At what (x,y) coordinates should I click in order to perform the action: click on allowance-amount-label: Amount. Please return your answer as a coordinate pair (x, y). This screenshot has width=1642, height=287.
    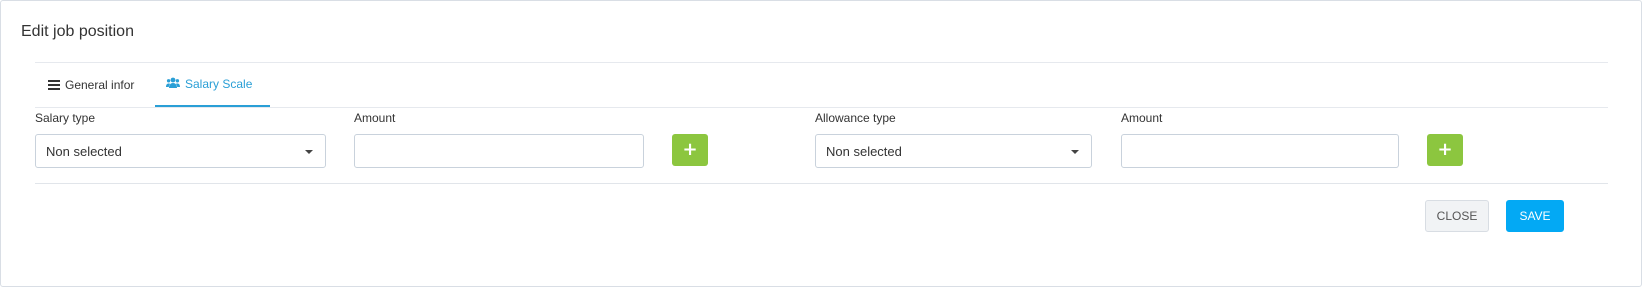
    Looking at the image, I should click on (1142, 118).